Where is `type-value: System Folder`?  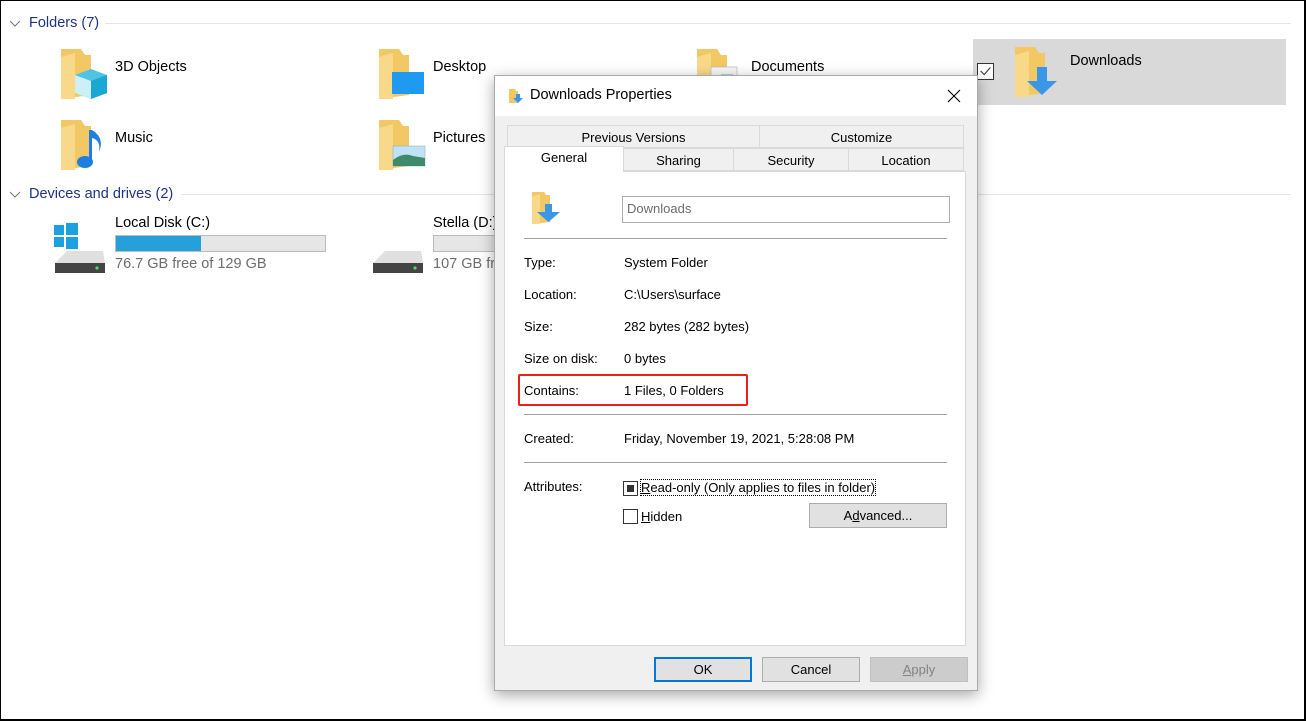
type-value: System Folder is located at coordinates (666, 262).